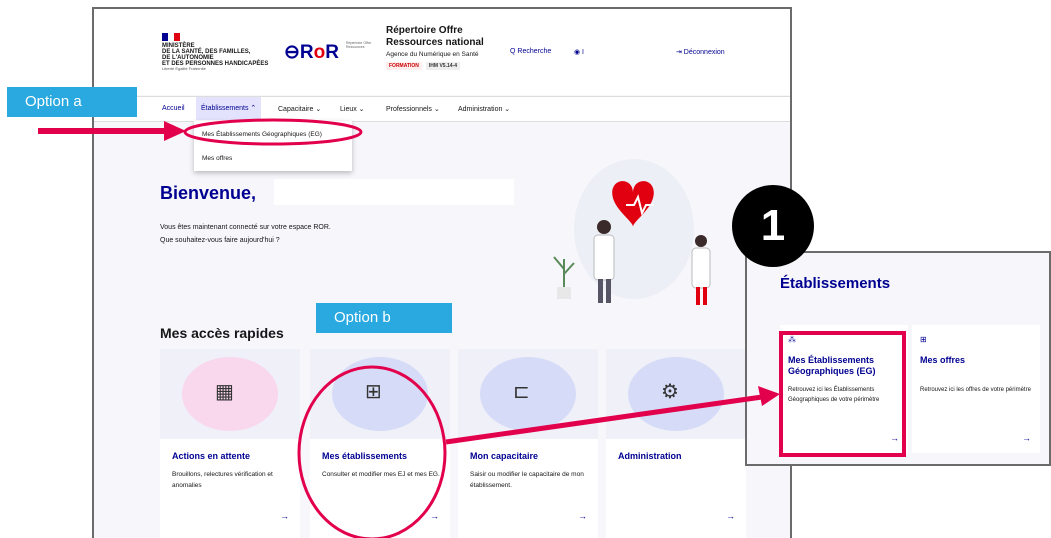 This screenshot has height=538, width=1051. I want to click on arrow-option-b, so click(604, 419).